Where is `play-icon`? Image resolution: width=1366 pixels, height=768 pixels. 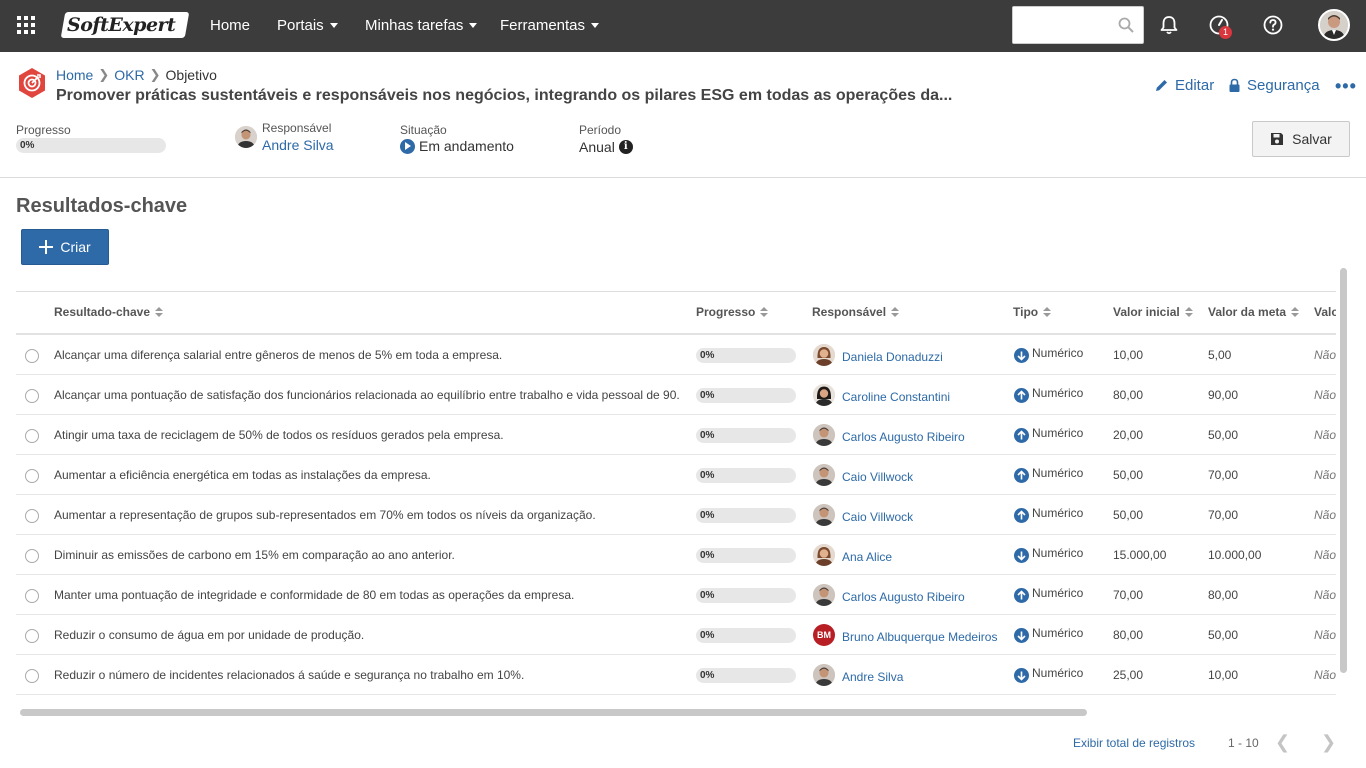
play-icon is located at coordinates (407, 146).